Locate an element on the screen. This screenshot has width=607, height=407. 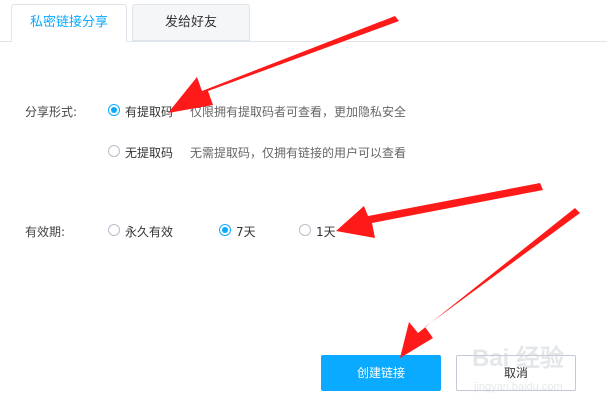
option-1-day-label: 1天 is located at coordinates (326, 231).